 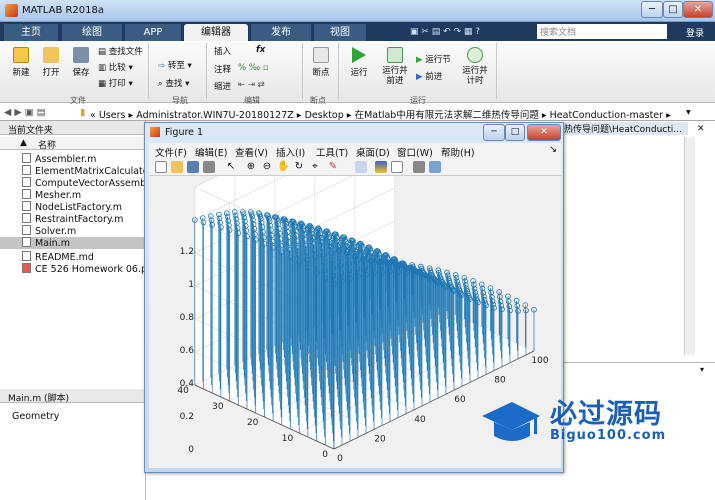 What do you see at coordinates (689, 246) in the screenshot?
I see `editor-scrollbar` at bounding box center [689, 246].